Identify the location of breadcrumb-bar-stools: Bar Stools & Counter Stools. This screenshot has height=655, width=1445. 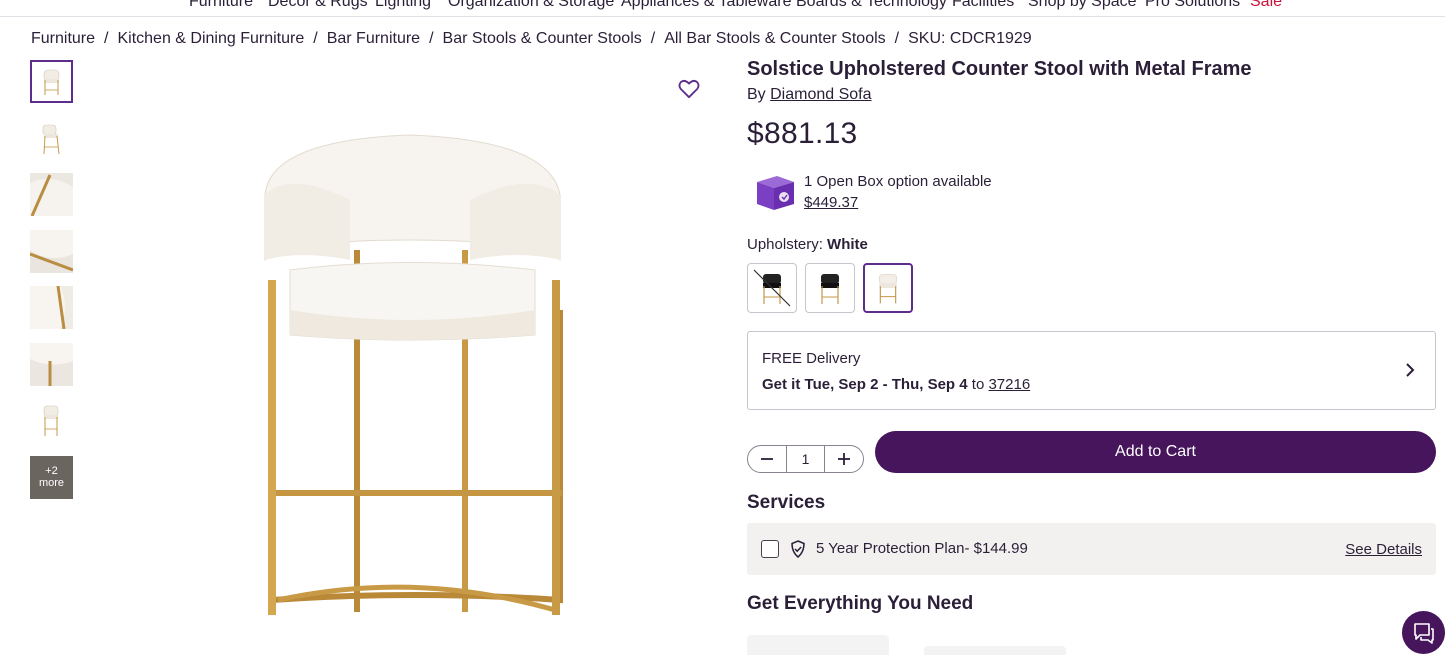
(542, 39).